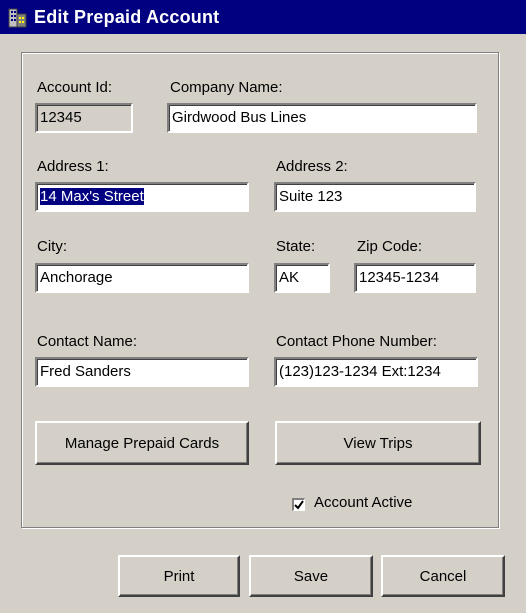 Image resolution: width=526 pixels, height=613 pixels. I want to click on address1-label: Address 1:, so click(73, 166).